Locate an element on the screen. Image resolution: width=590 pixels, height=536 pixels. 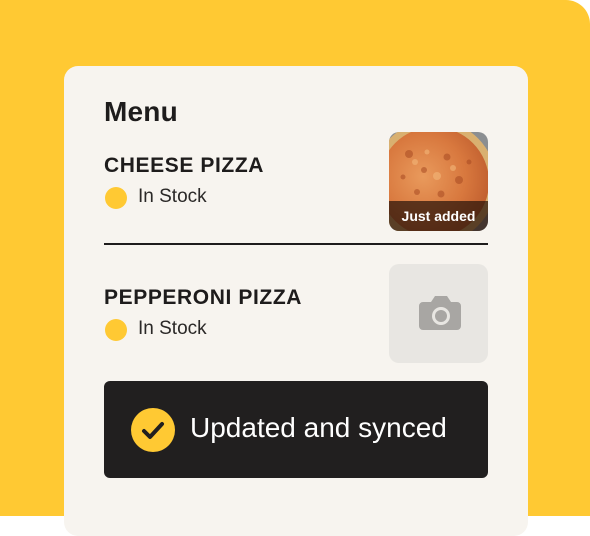
item-divider is located at coordinates (296, 244).